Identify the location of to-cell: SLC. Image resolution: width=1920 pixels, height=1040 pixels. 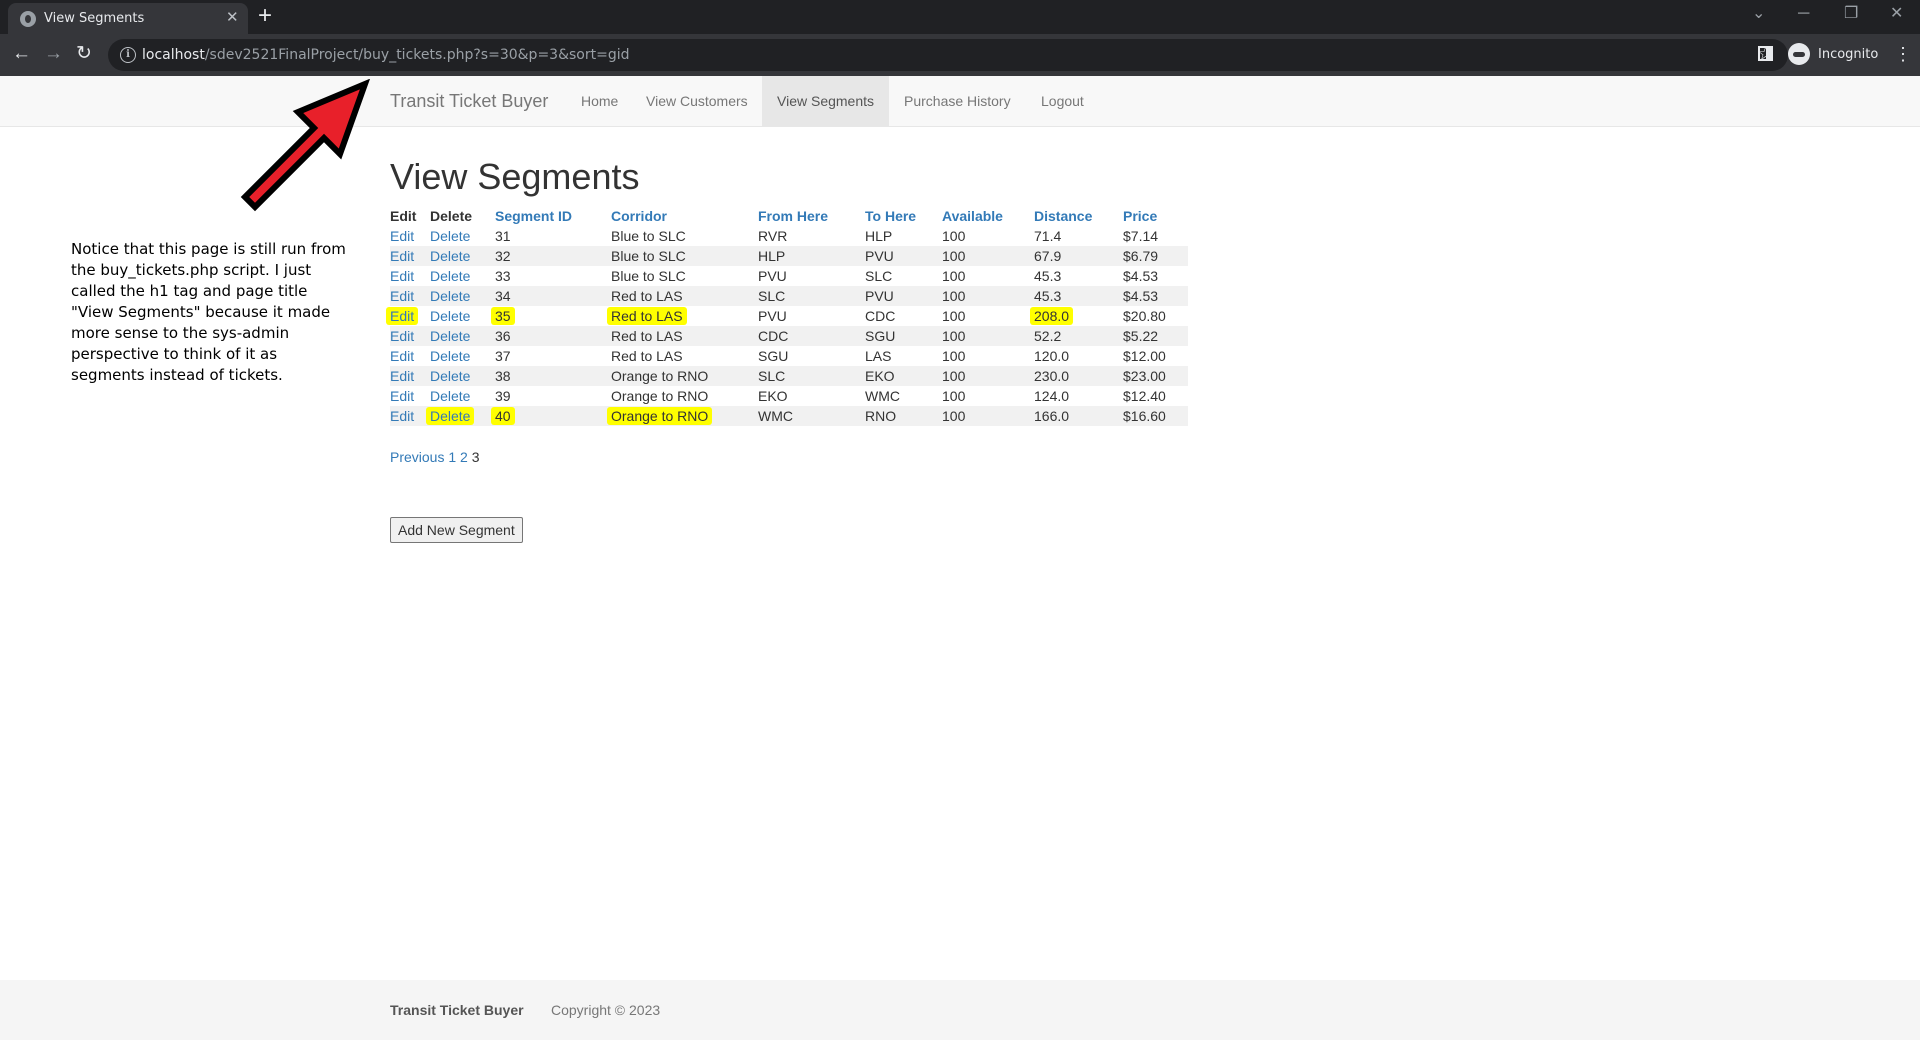
(903, 276).